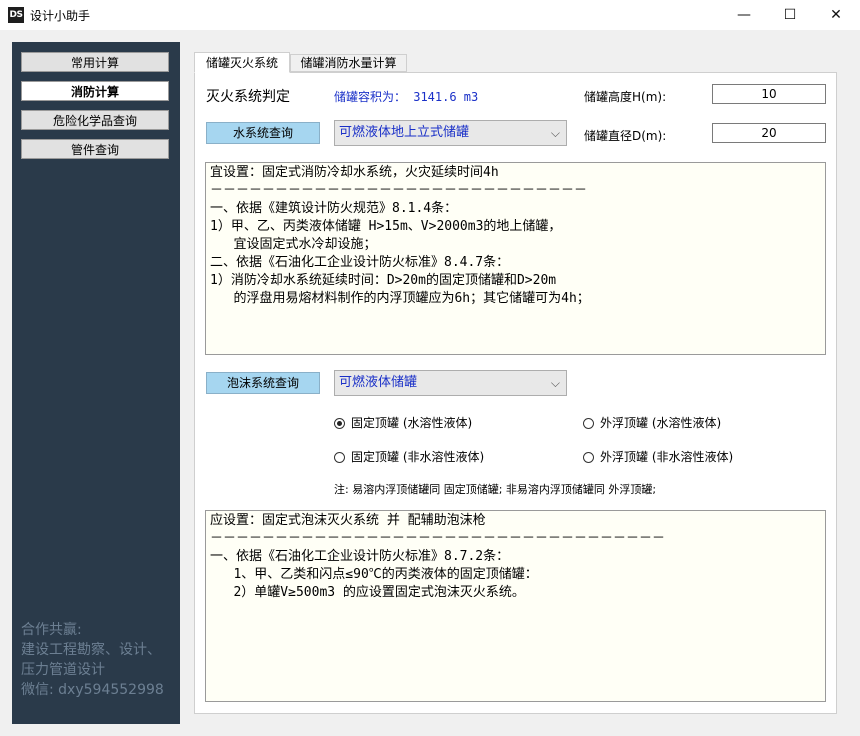  Describe the element at coordinates (450, 383) in the screenshot. I see `foam-tank-type-select: 可燃液体储罐 ⌵` at that location.